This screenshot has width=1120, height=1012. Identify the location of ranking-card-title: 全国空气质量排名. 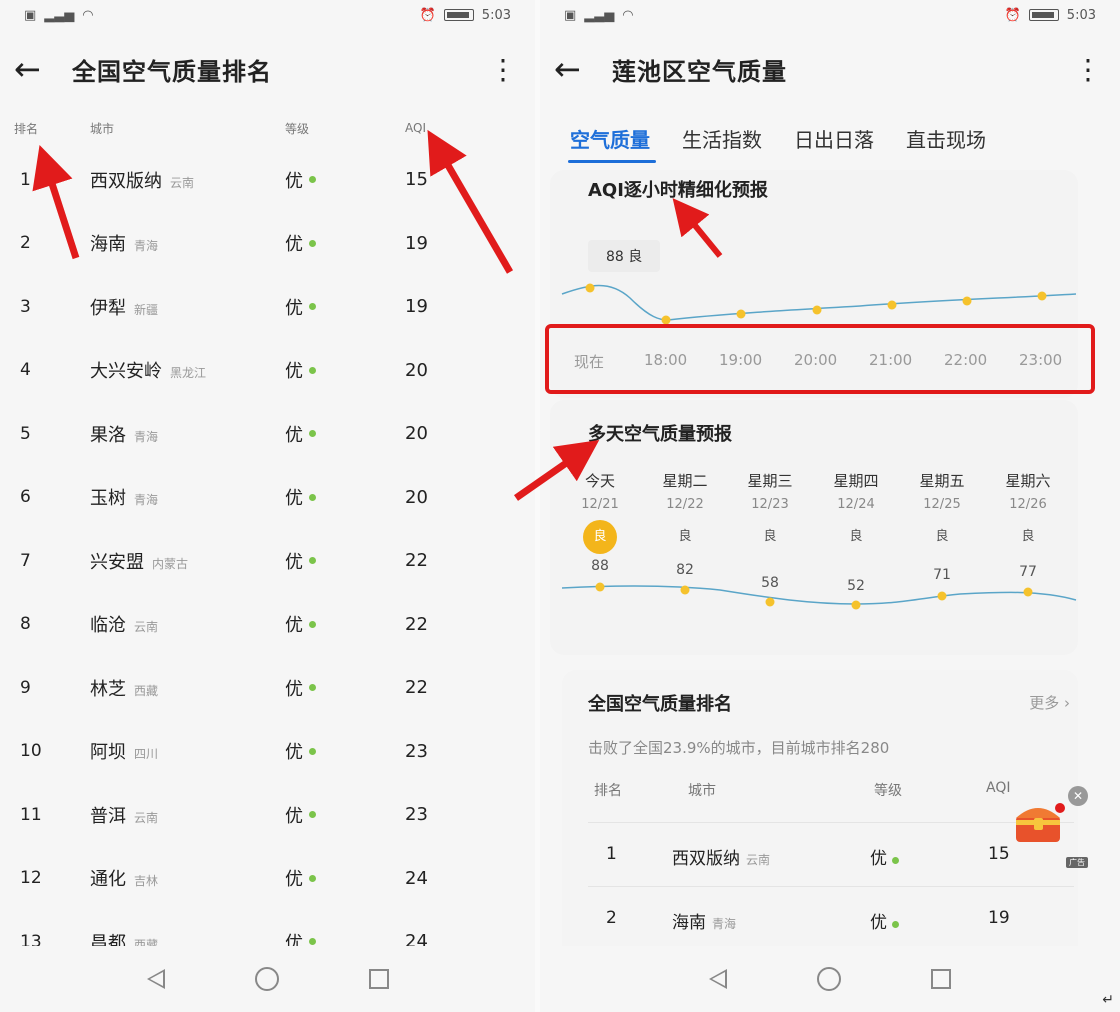
(660, 704).